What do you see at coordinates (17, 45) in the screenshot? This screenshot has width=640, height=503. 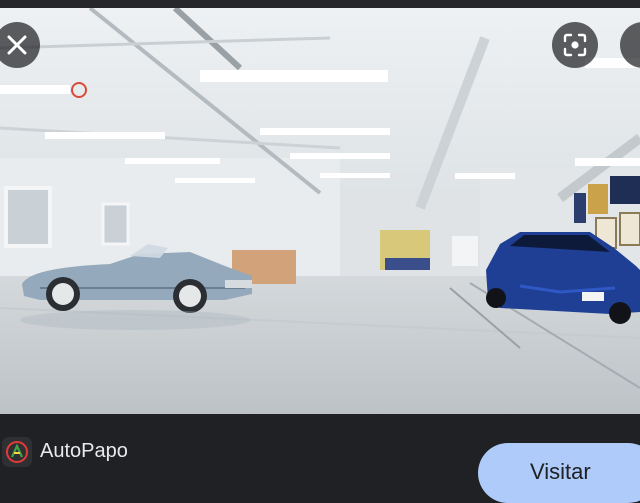 I see `close-icon` at bounding box center [17, 45].